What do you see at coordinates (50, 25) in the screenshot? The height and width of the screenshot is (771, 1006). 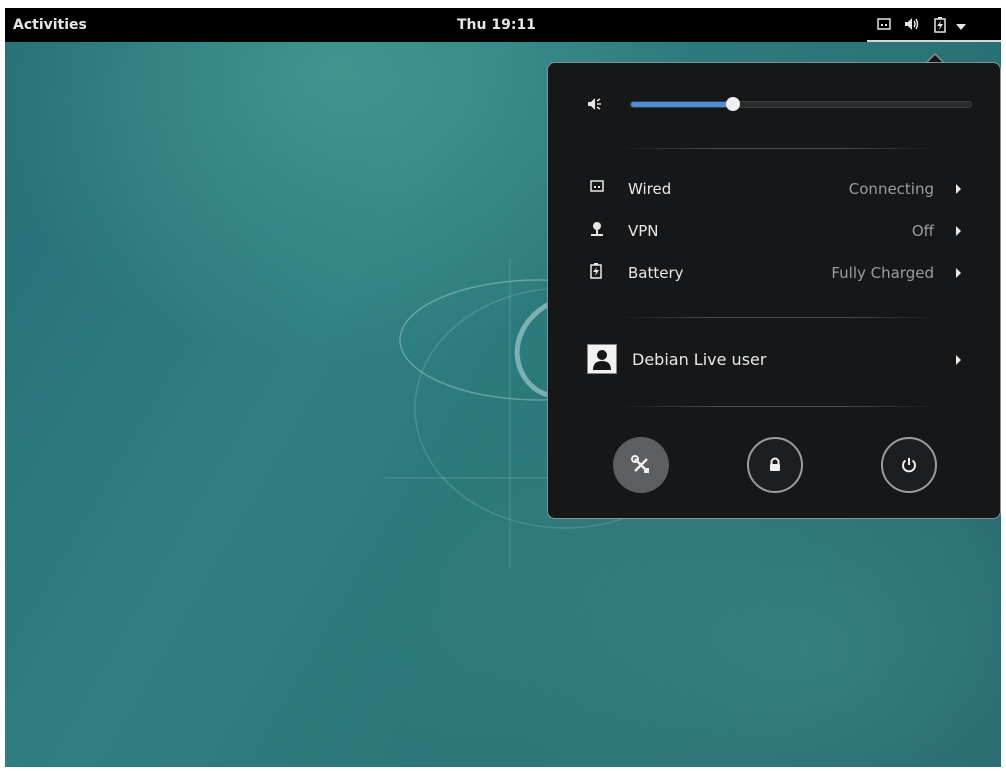 I see `activities-button: Activities` at bounding box center [50, 25].